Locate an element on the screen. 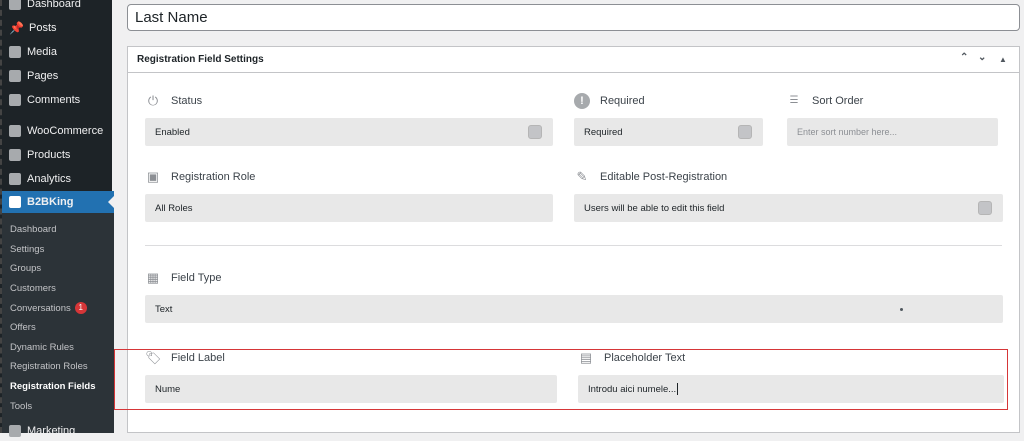 The image size is (1024, 441). power-icon: ⏻ is located at coordinates (153, 100).